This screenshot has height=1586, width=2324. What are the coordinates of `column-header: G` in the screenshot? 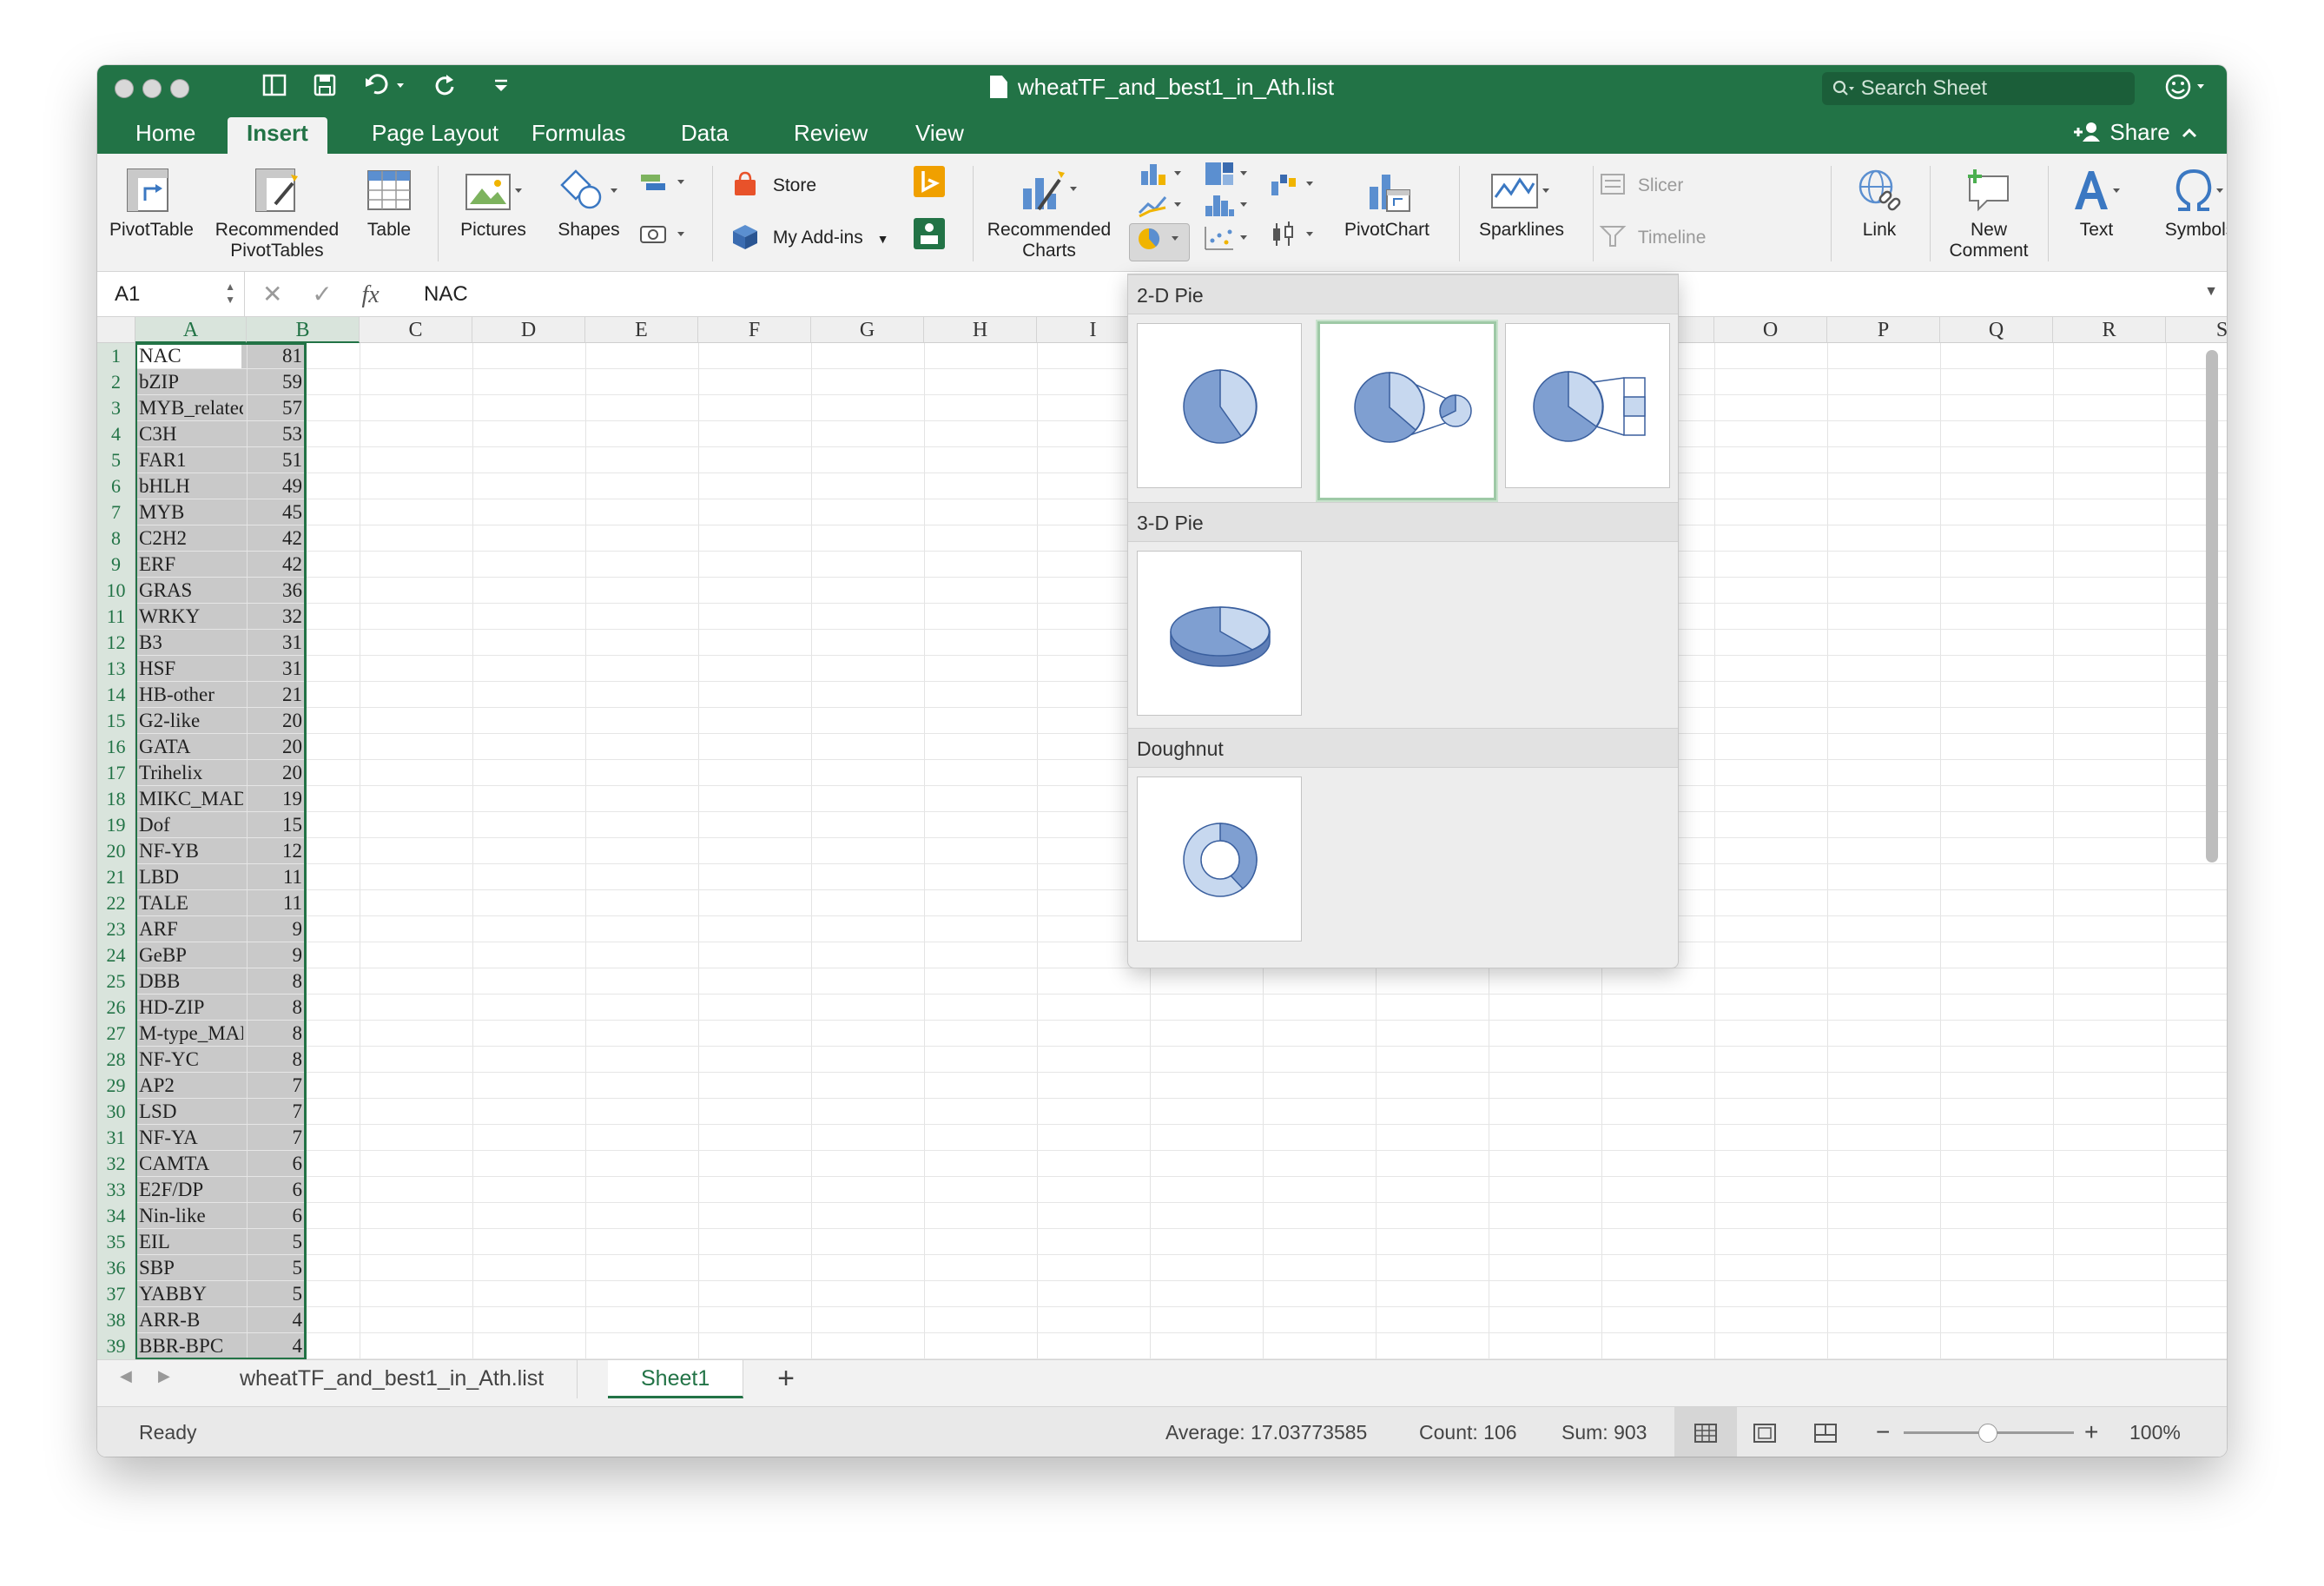 It's located at (867, 330).